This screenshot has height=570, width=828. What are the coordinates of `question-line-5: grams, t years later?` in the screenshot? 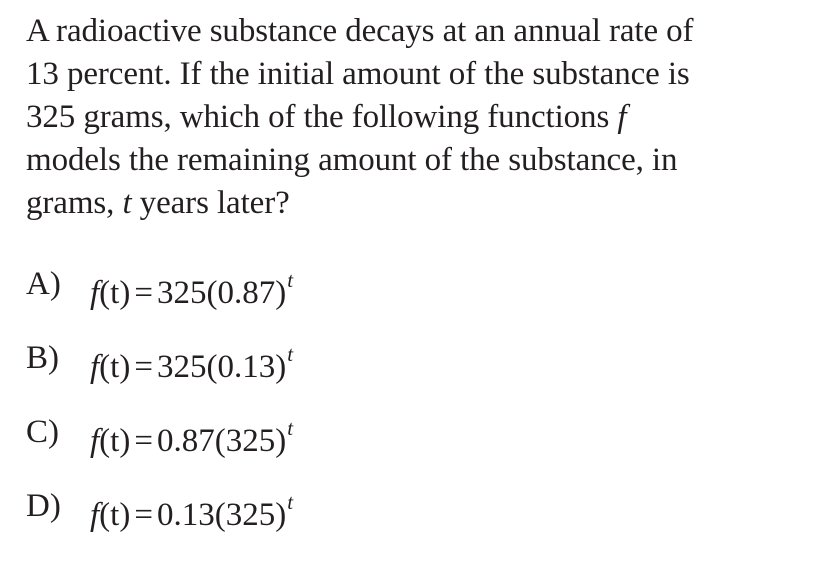 It's located at (421, 203).